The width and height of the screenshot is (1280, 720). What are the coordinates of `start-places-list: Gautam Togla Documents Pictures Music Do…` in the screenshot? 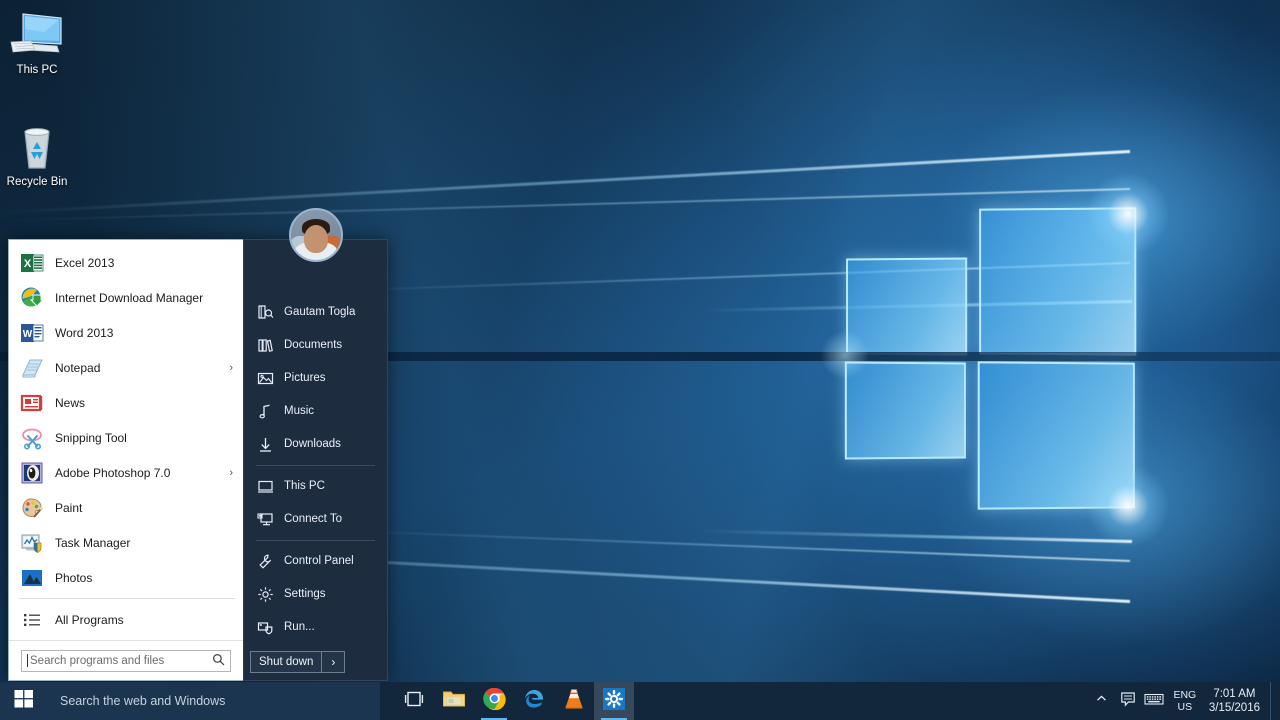 It's located at (315, 467).